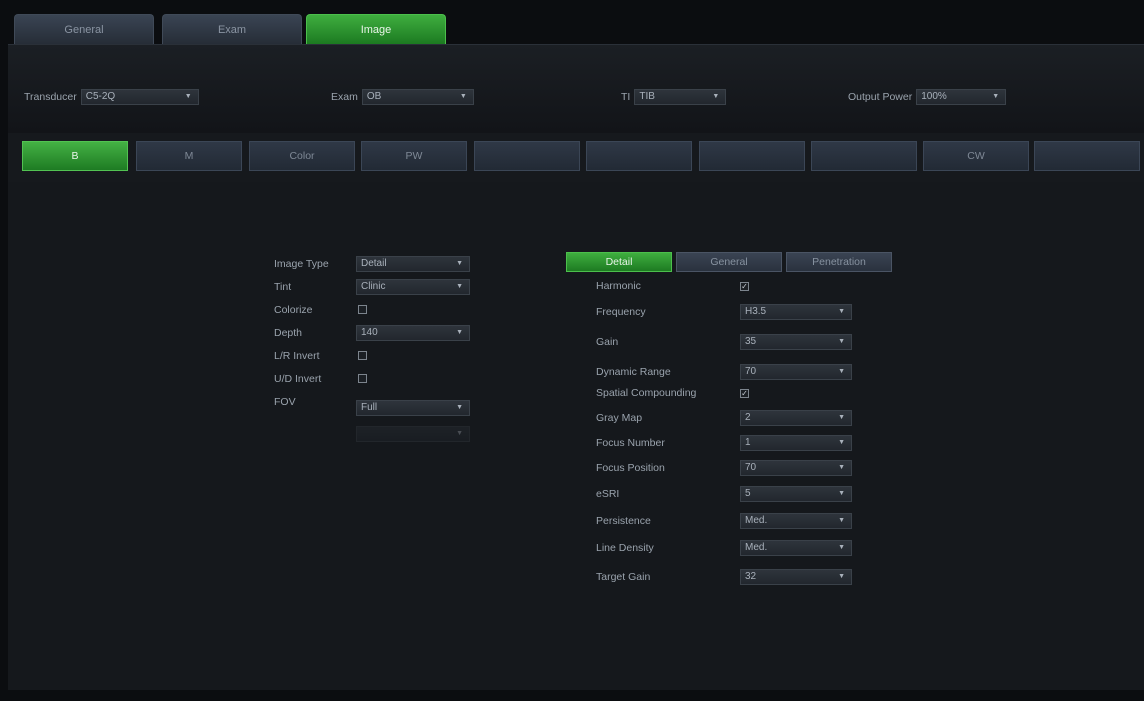 This screenshot has height=701, width=1144. Describe the element at coordinates (751, 467) in the screenshot. I see `focus-position-value: 70` at that location.